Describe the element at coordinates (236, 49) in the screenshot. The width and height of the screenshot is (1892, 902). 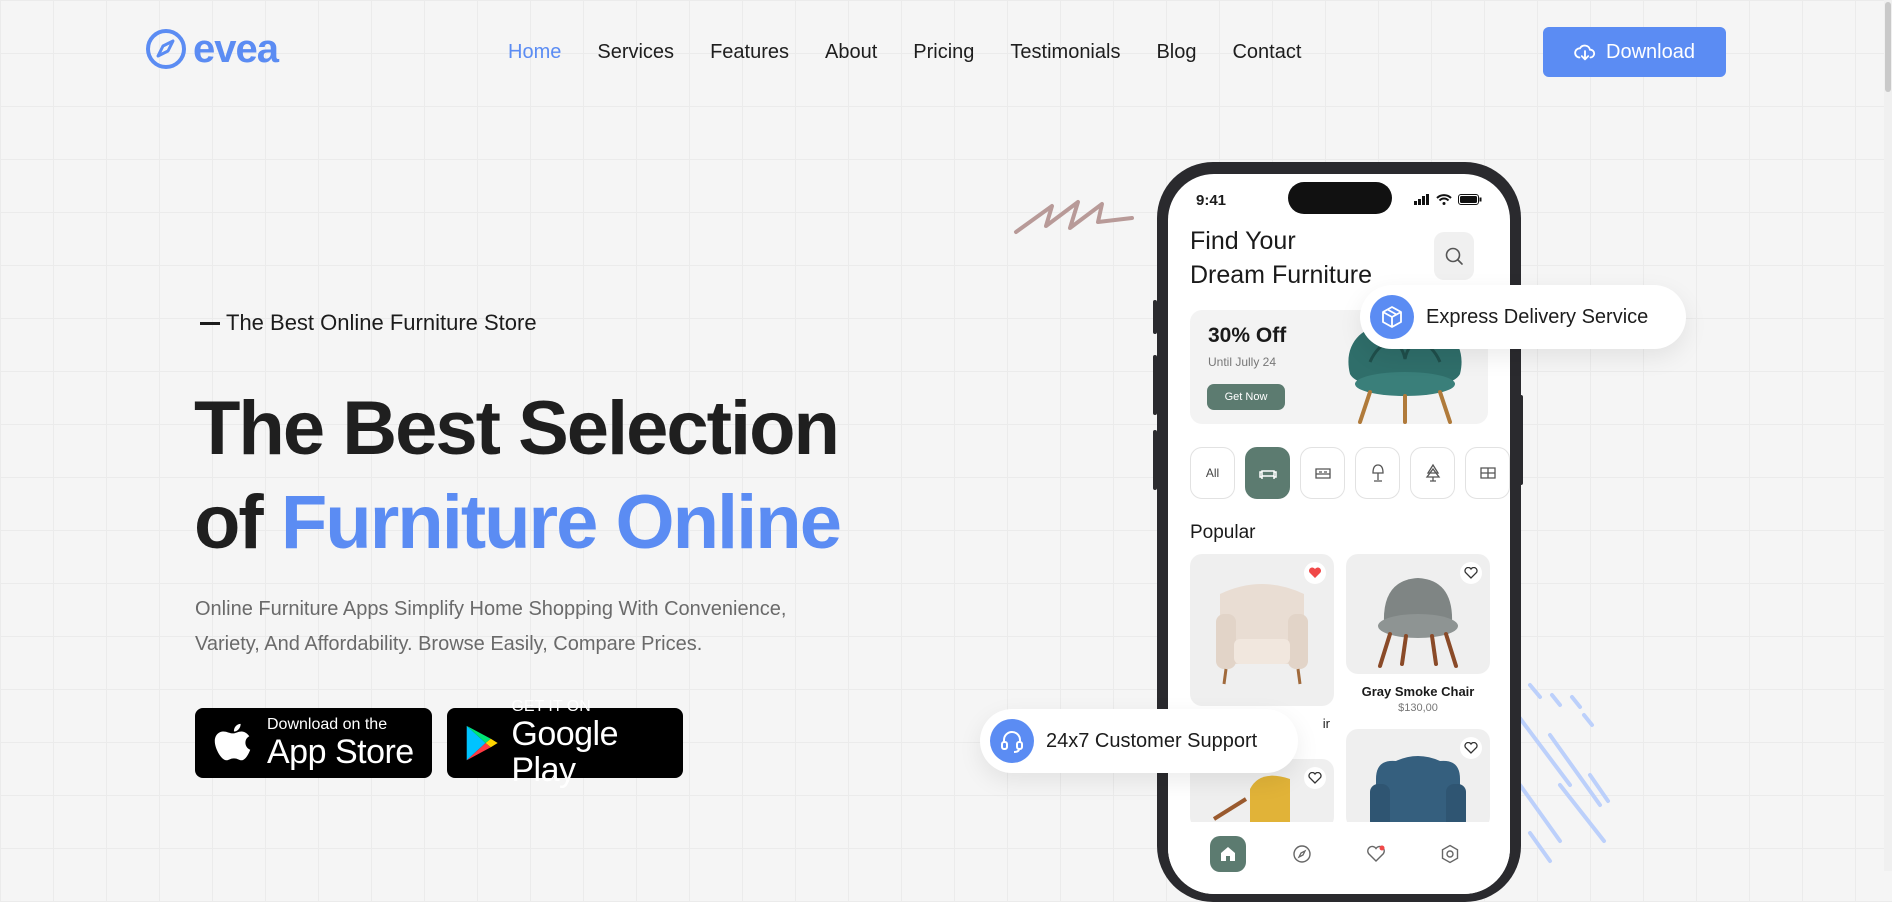
I see `brand-name: evea` at that location.